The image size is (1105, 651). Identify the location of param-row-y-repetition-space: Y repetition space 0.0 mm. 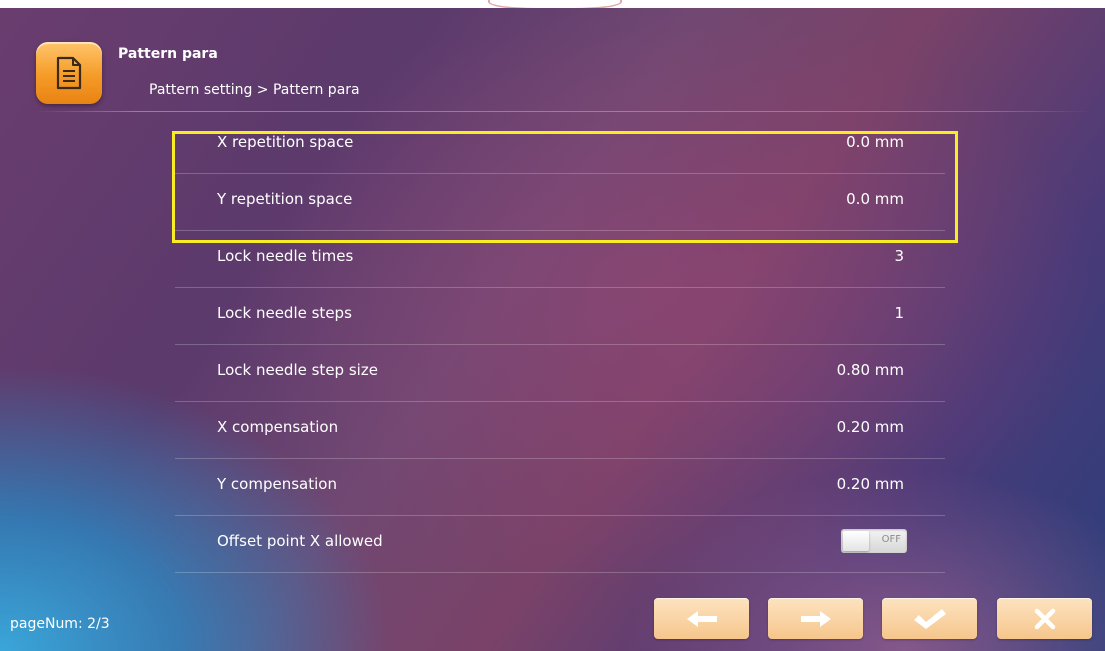
(560, 202).